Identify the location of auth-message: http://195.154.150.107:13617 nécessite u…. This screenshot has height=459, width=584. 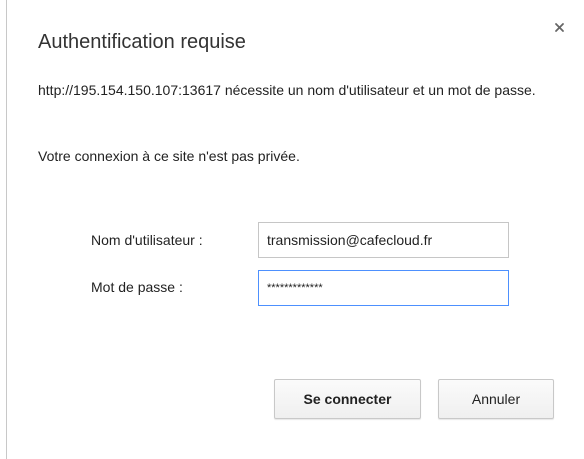
(287, 90).